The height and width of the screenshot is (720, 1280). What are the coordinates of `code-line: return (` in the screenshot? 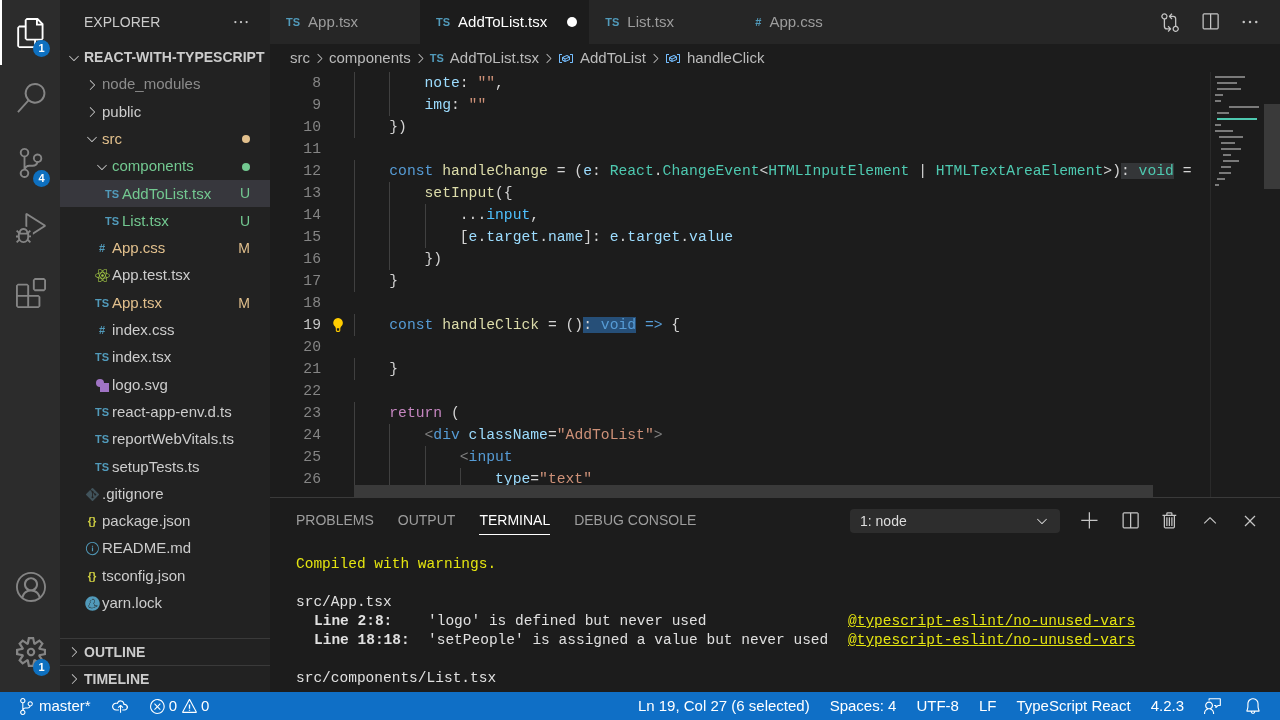 It's located at (424, 413).